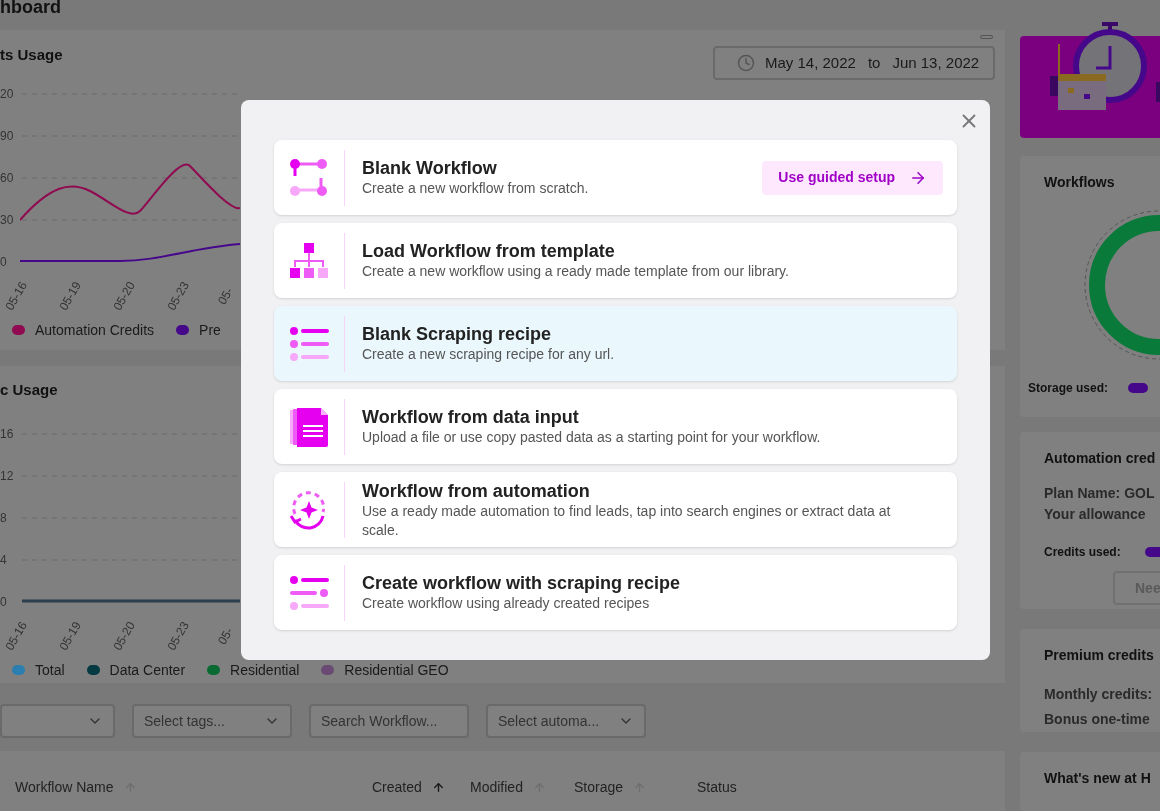 The image size is (1160, 811). I want to click on option-title: Blank Scraping recipe, so click(457, 334).